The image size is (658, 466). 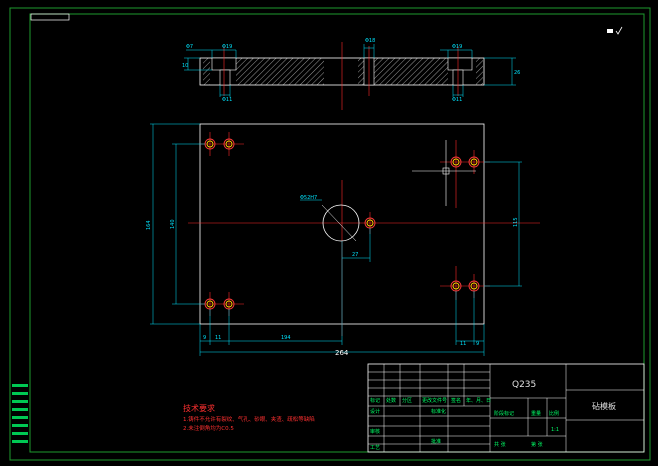 I want to click on dim-d7: Φ7, so click(x=189, y=47).